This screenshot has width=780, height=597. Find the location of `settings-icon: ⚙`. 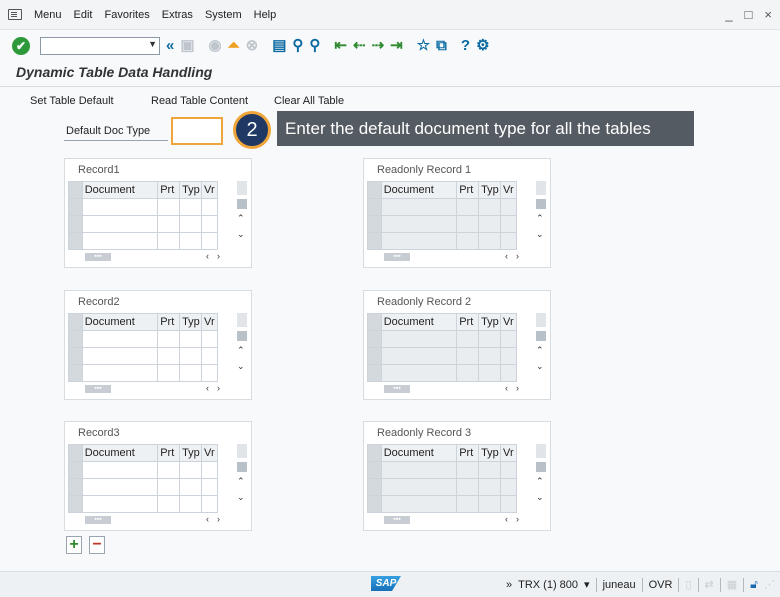

settings-icon: ⚙ is located at coordinates (482, 46).